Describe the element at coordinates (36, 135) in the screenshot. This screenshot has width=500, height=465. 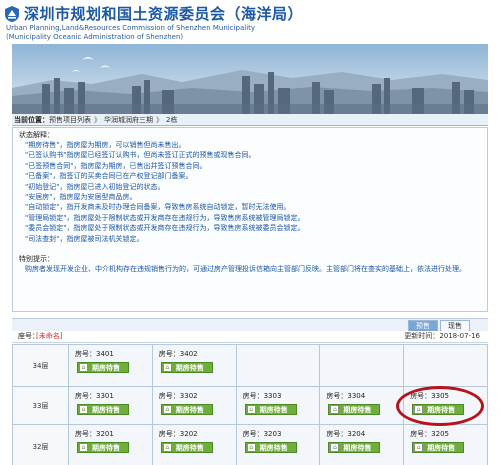
I see `status-legend-heading: 状态解释：` at that location.